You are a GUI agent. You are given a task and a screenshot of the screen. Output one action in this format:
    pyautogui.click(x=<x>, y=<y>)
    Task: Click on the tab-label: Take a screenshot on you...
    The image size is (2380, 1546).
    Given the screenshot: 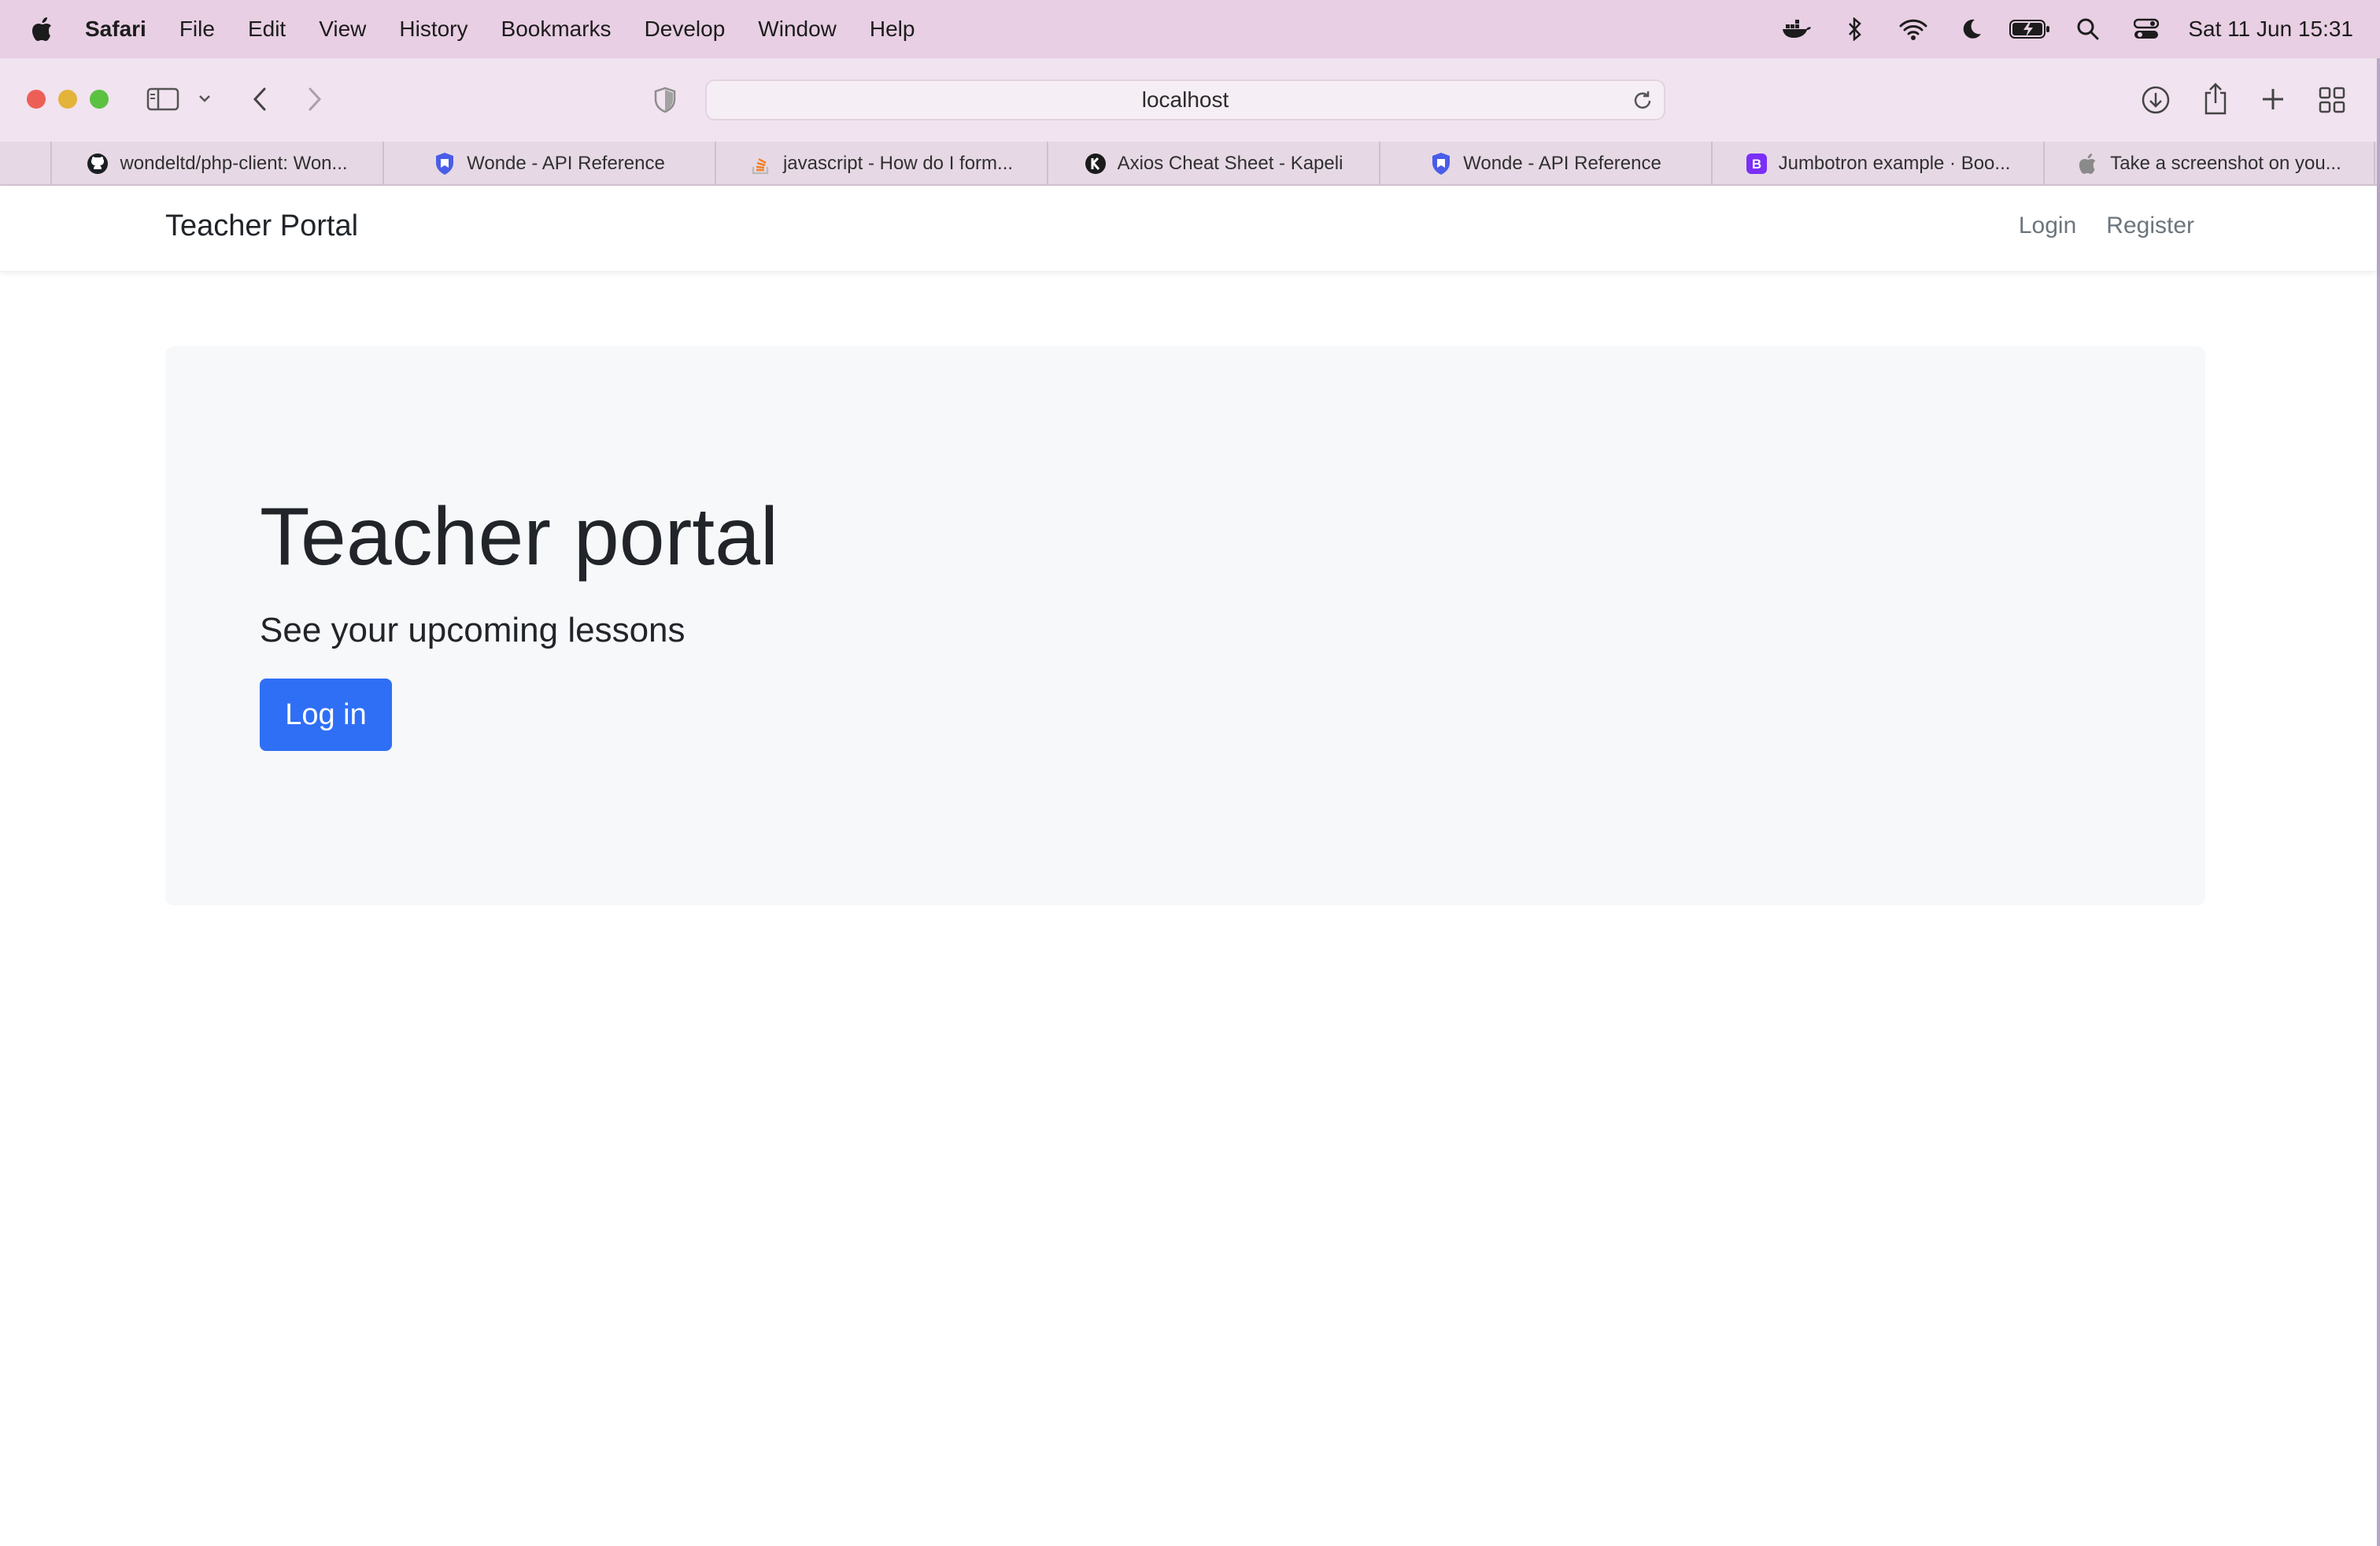 What is the action you would take?
    pyautogui.click(x=2225, y=163)
    